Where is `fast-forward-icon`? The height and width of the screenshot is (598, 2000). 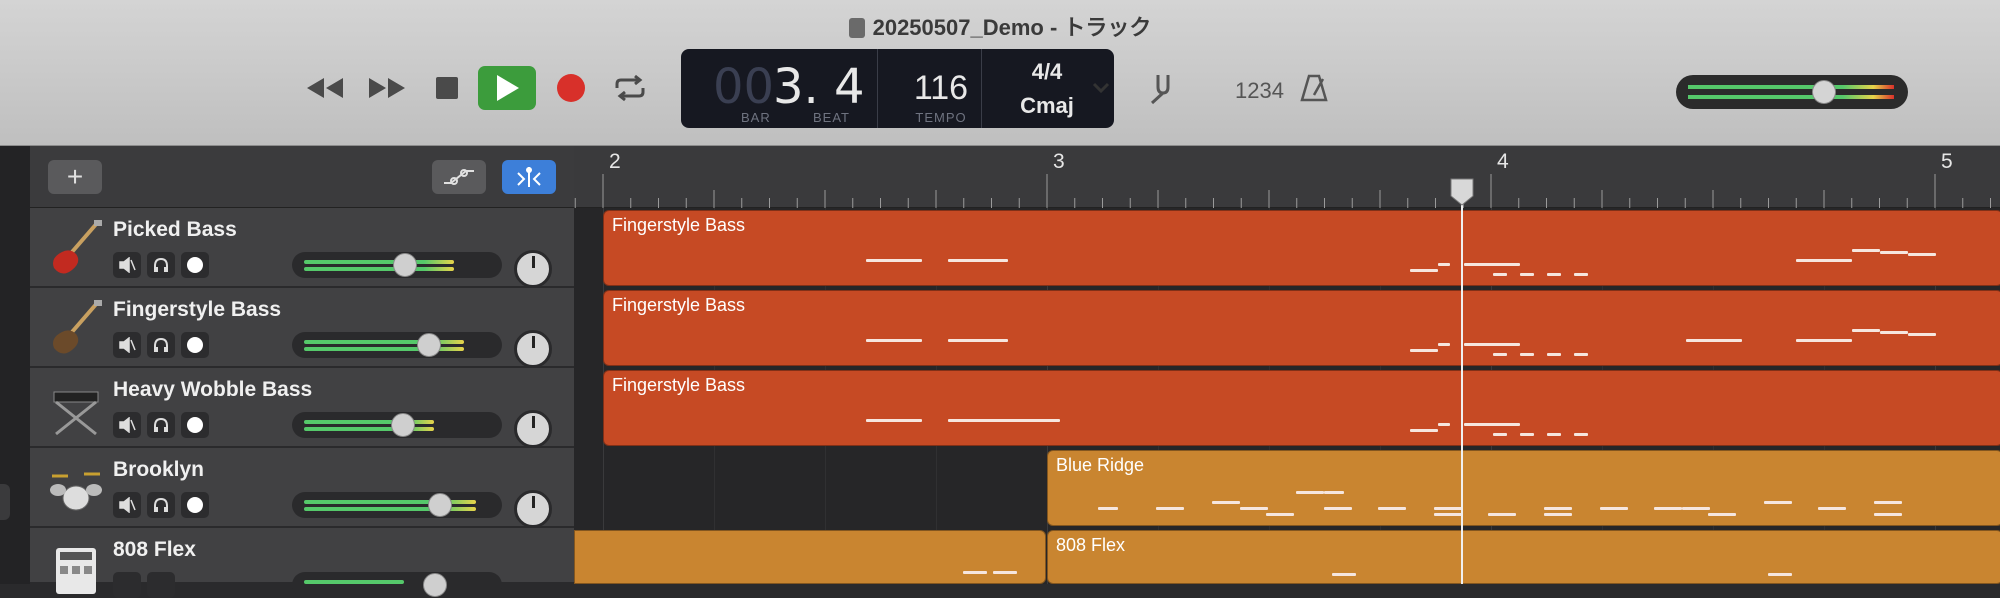
fast-forward-icon is located at coordinates (387, 88).